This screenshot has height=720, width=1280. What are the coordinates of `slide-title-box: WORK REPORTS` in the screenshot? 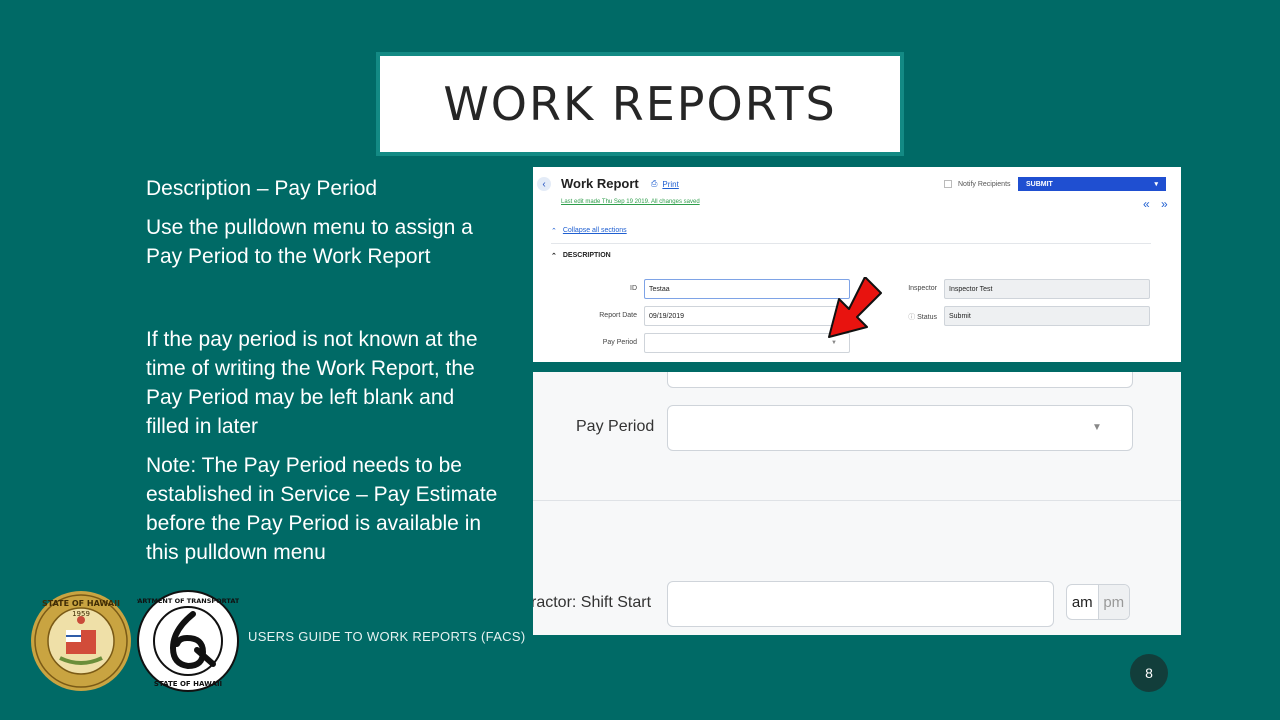 It's located at (640, 104).